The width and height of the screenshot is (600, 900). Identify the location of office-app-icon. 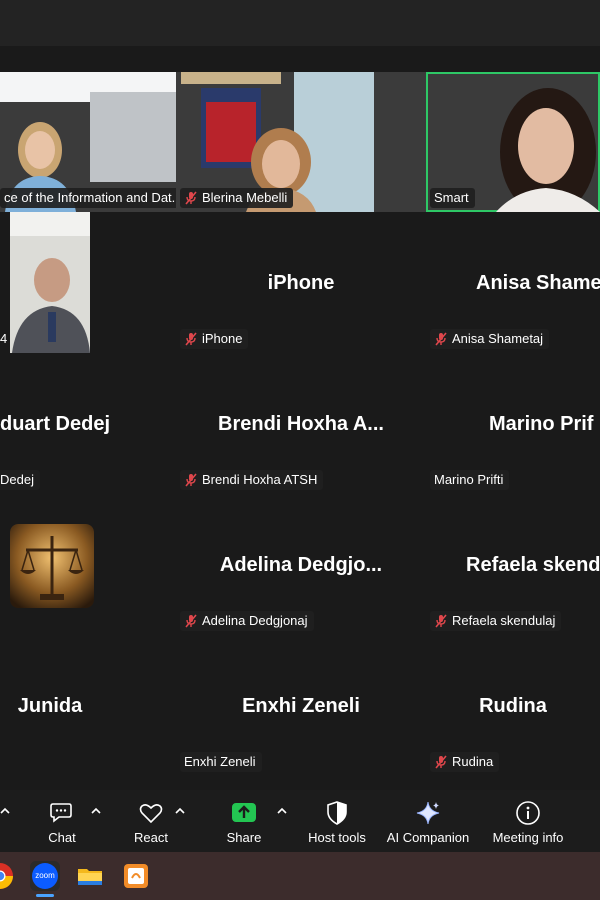
(136, 876).